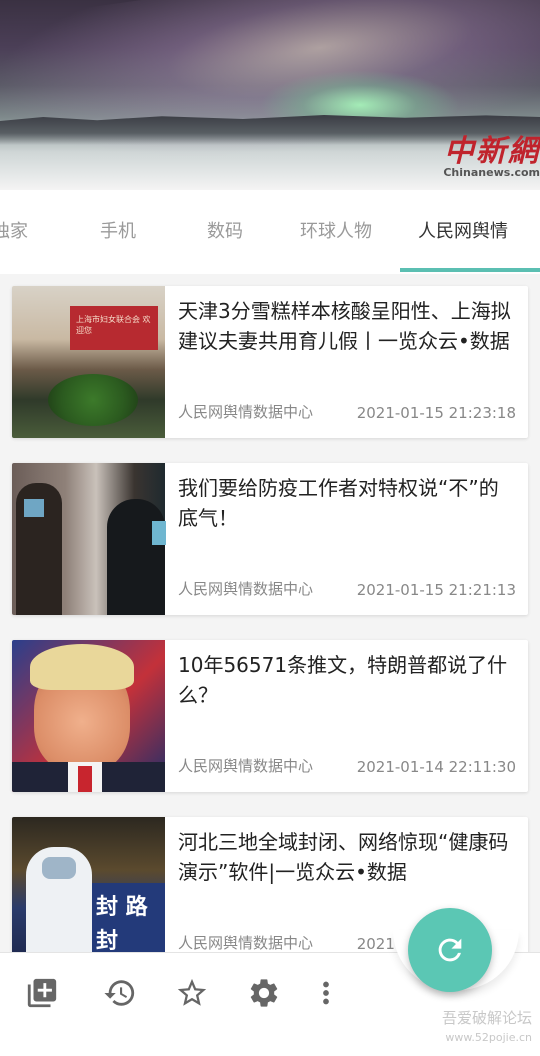  I want to click on thumbnail-tie, so click(85, 779).